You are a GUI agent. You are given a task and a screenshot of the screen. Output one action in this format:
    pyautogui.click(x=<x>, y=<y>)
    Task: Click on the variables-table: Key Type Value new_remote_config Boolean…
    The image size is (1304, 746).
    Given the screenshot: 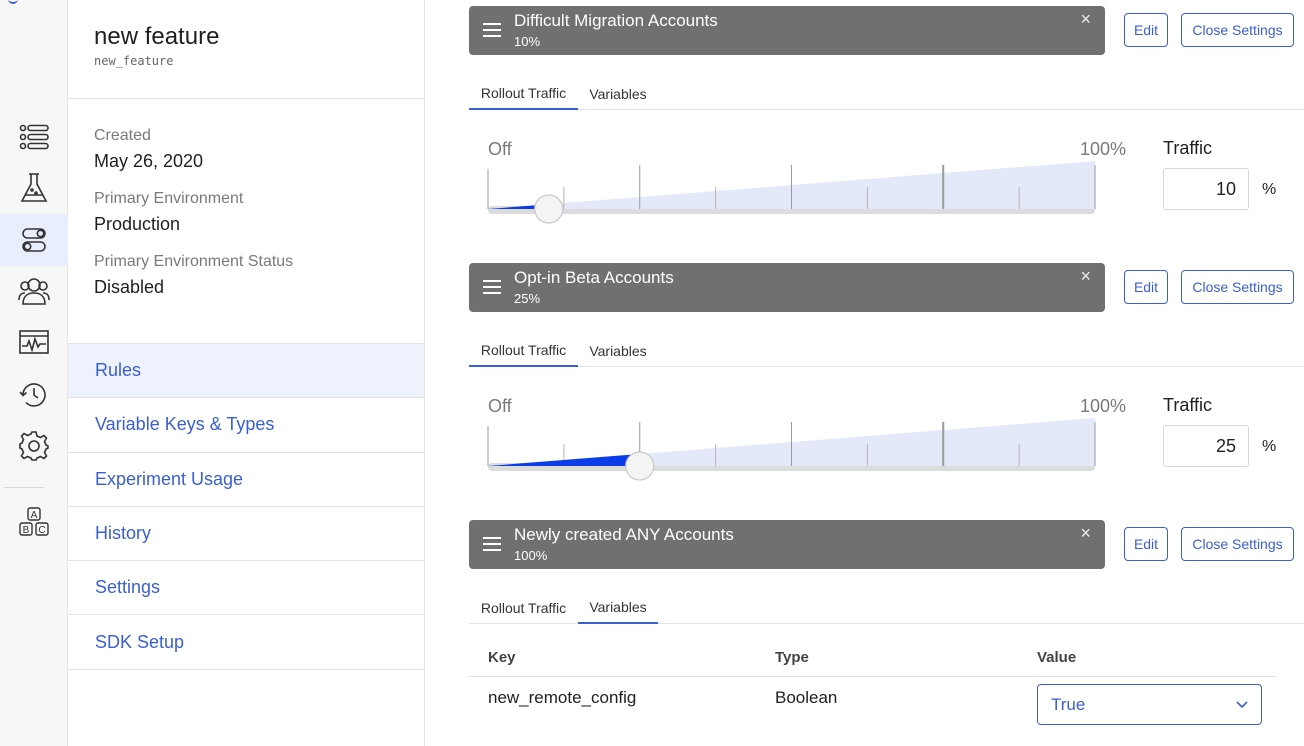 What is the action you would take?
    pyautogui.click(x=872, y=688)
    